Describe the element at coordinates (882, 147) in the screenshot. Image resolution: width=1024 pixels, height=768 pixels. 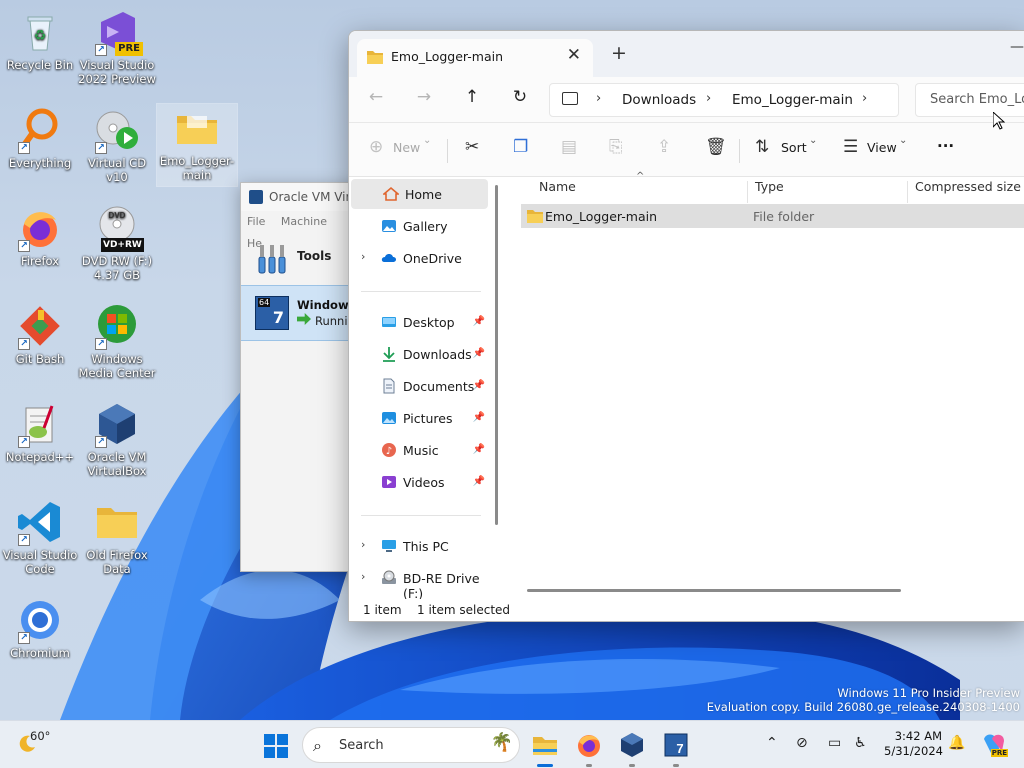
I see `view-button: View` at that location.